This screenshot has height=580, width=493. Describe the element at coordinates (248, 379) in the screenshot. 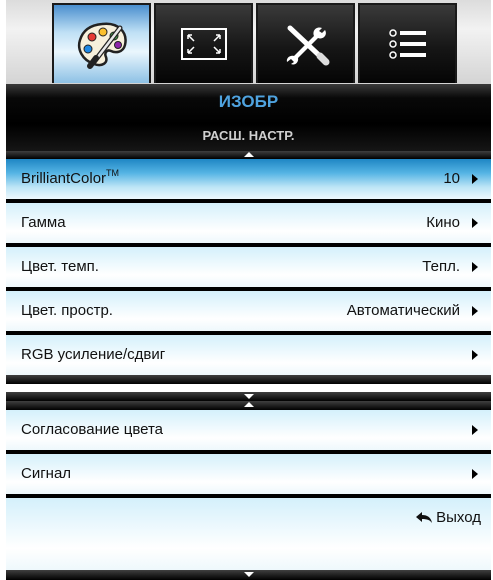

I see `page-divider-top` at that location.